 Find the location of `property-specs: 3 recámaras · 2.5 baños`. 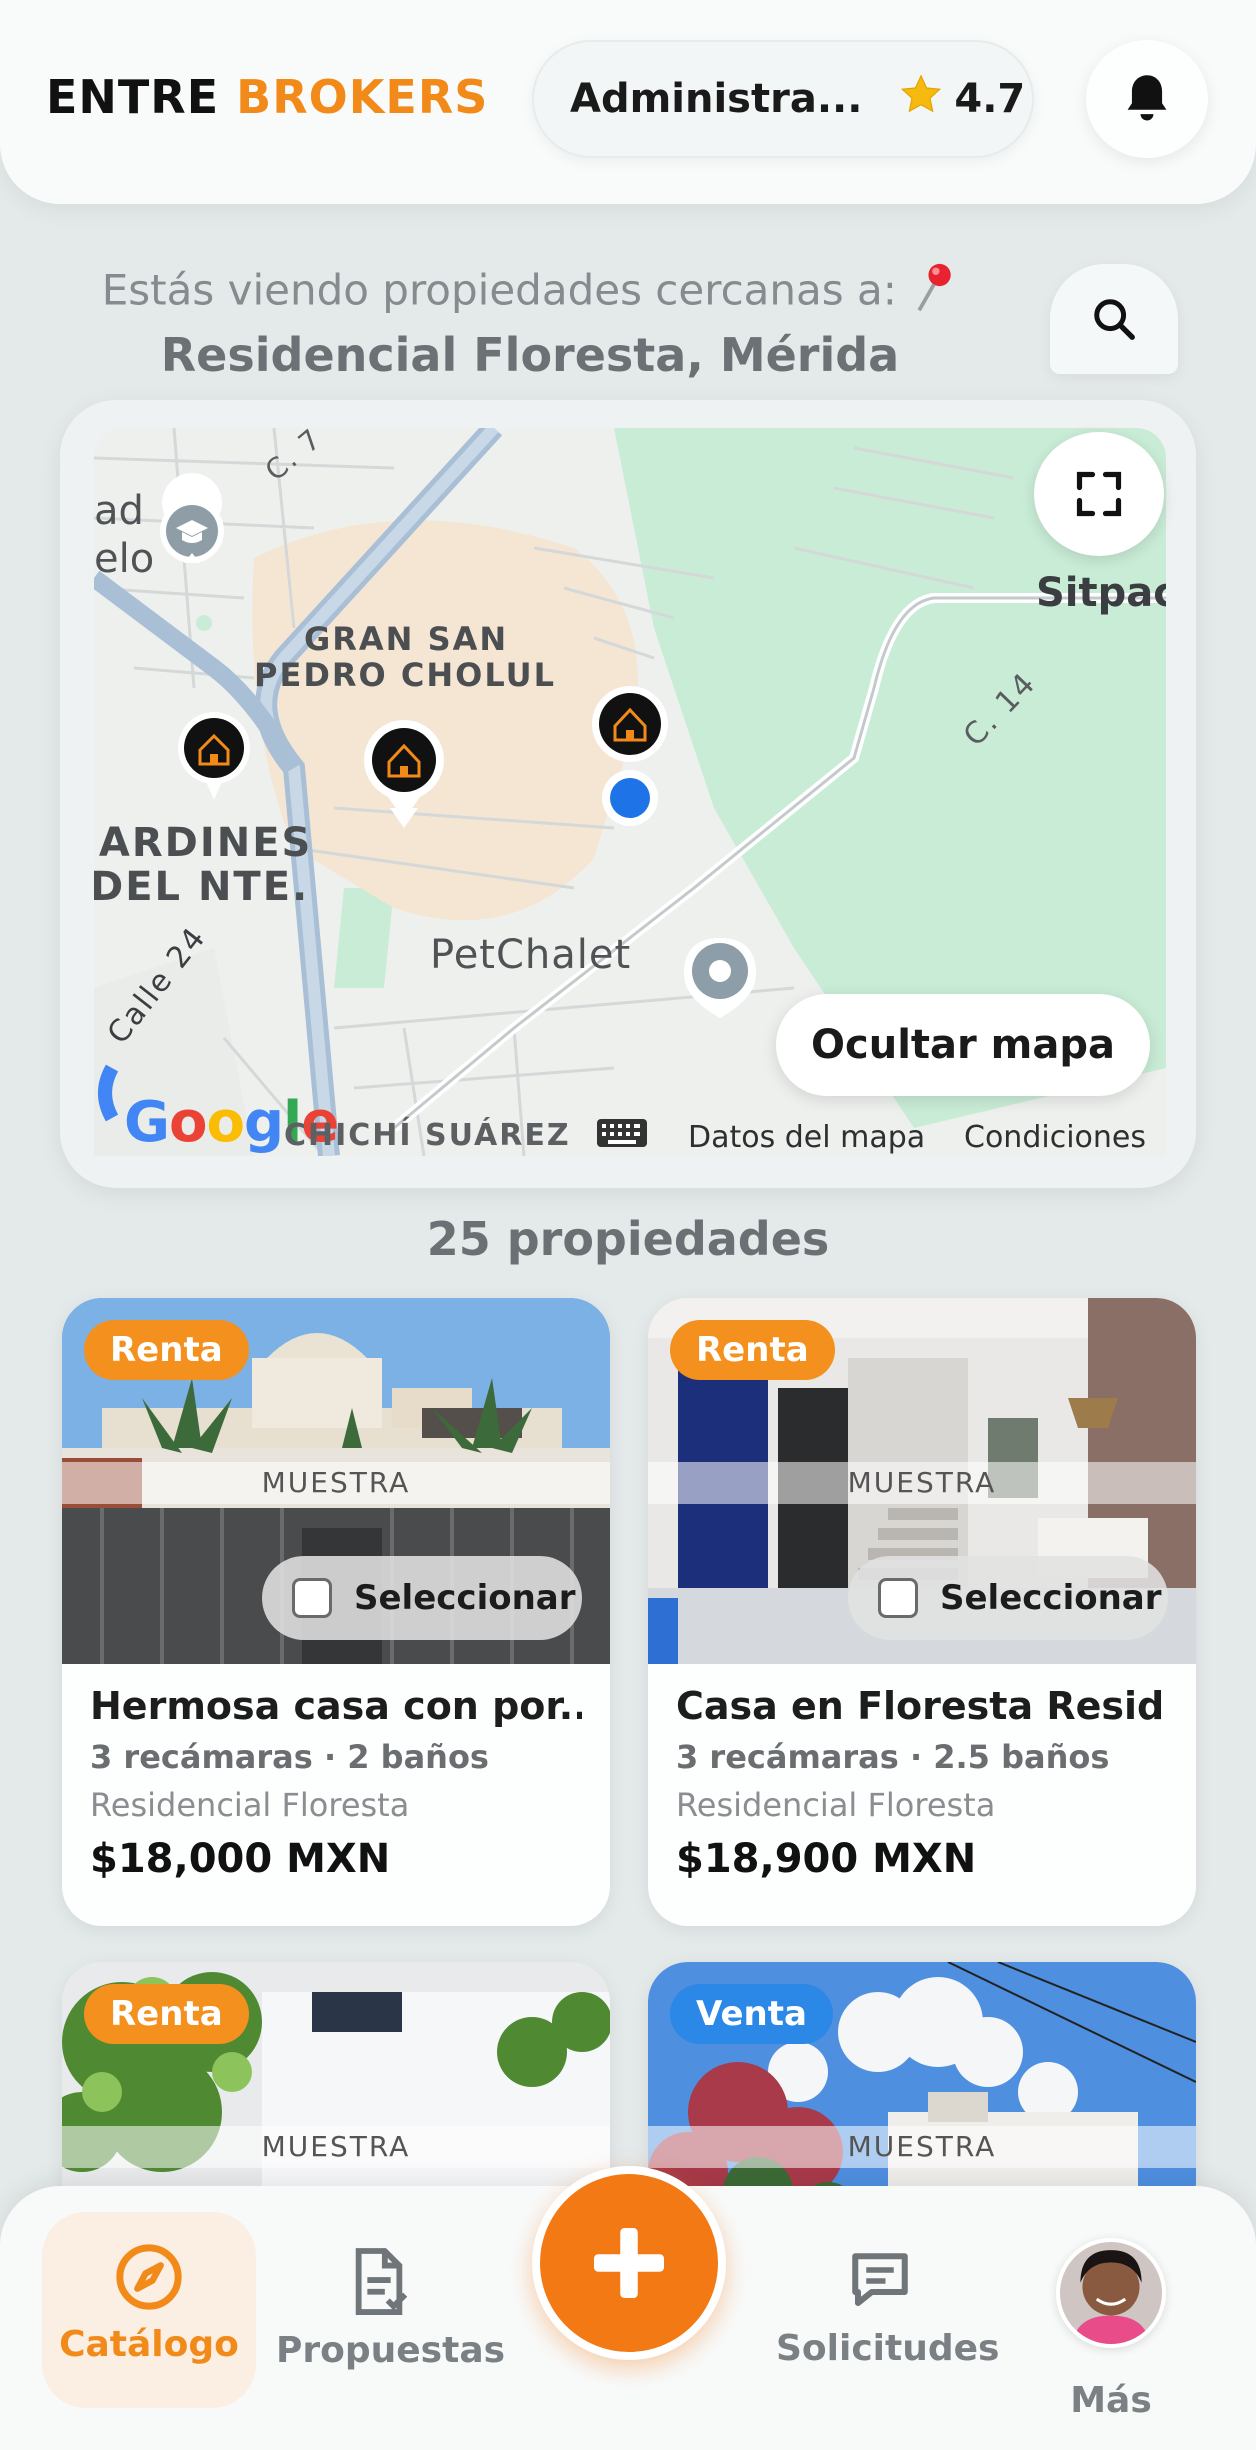

property-specs: 3 recámaras · 2.5 baños is located at coordinates (893, 1757).